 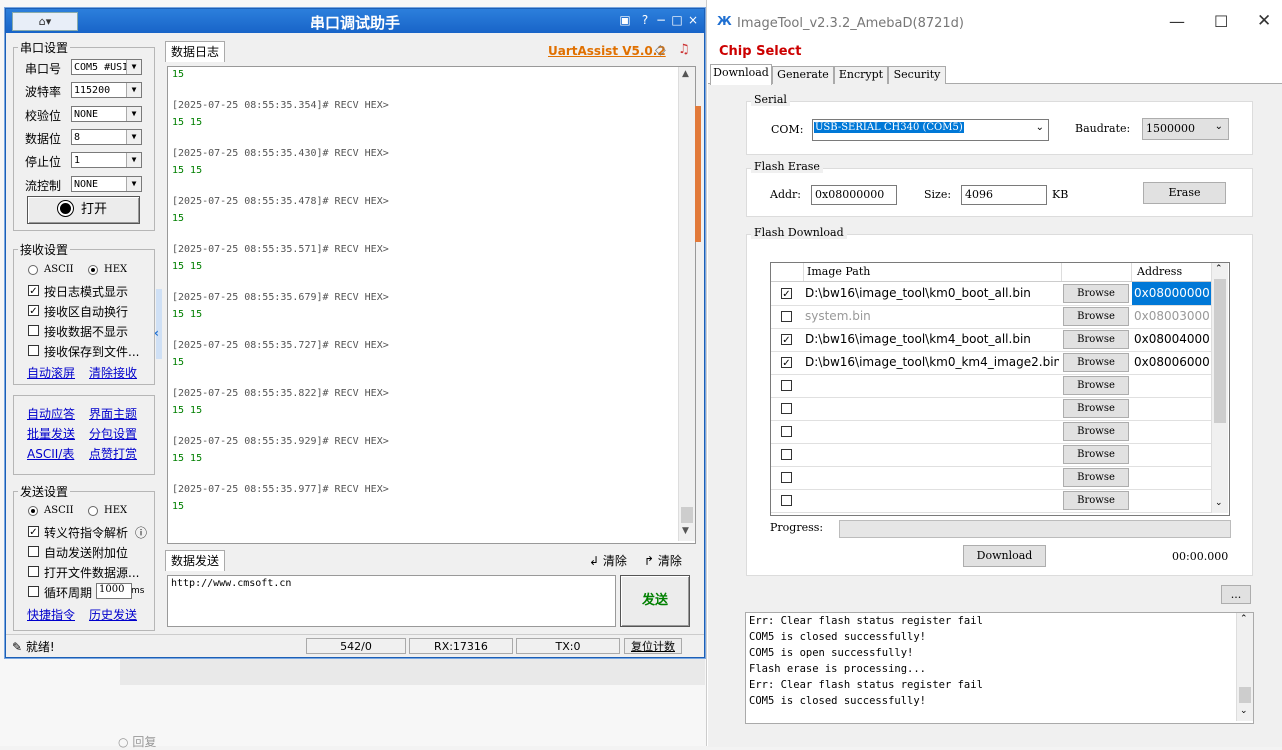 What do you see at coordinates (660, 50) in the screenshot?
I see `diamond-icon: ◇` at bounding box center [660, 50].